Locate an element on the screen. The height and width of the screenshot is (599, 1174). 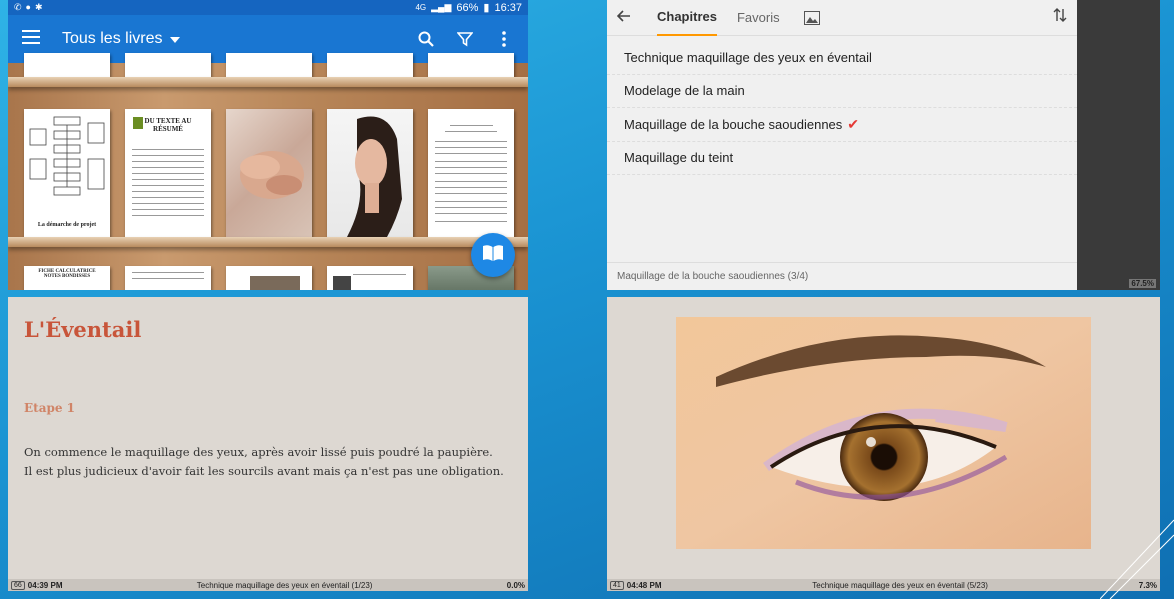
battery-icon: ▮ is located at coordinates (486, 8).